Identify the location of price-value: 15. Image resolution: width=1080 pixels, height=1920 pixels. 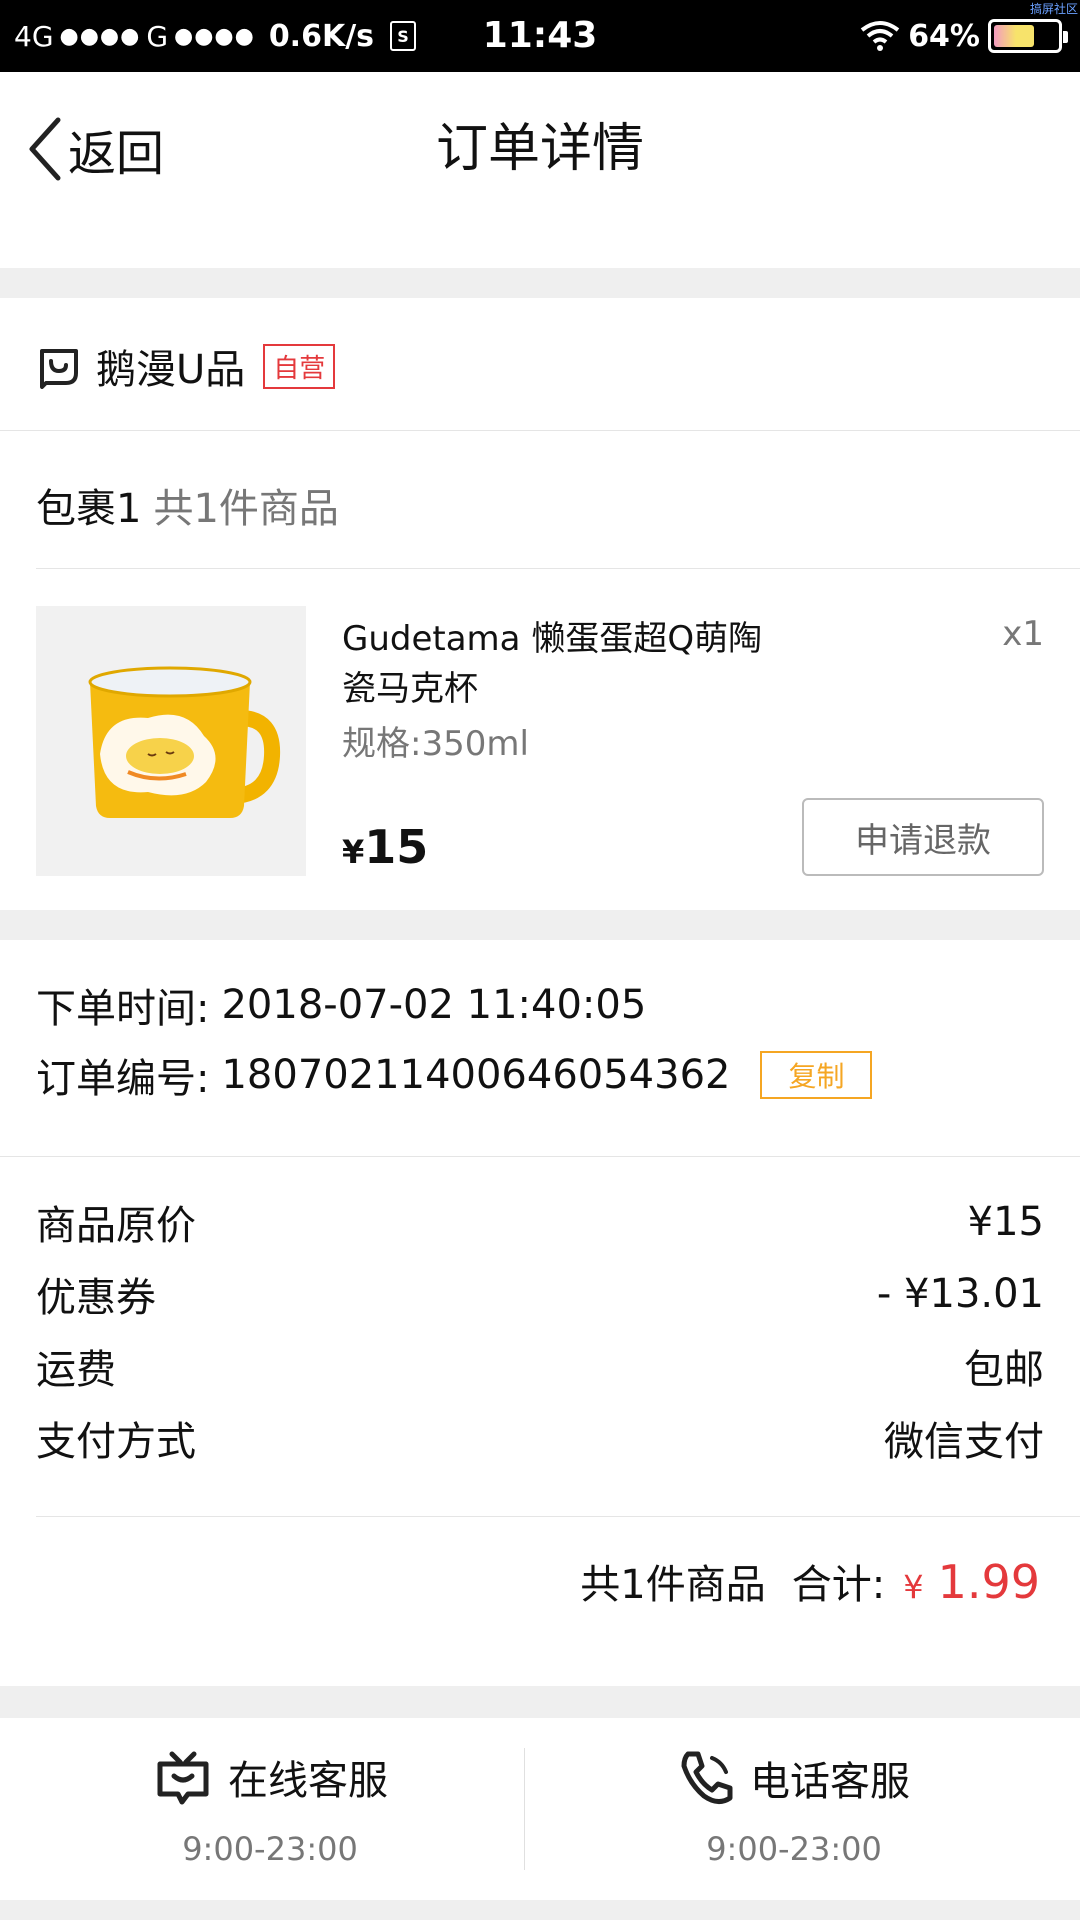
(396, 847).